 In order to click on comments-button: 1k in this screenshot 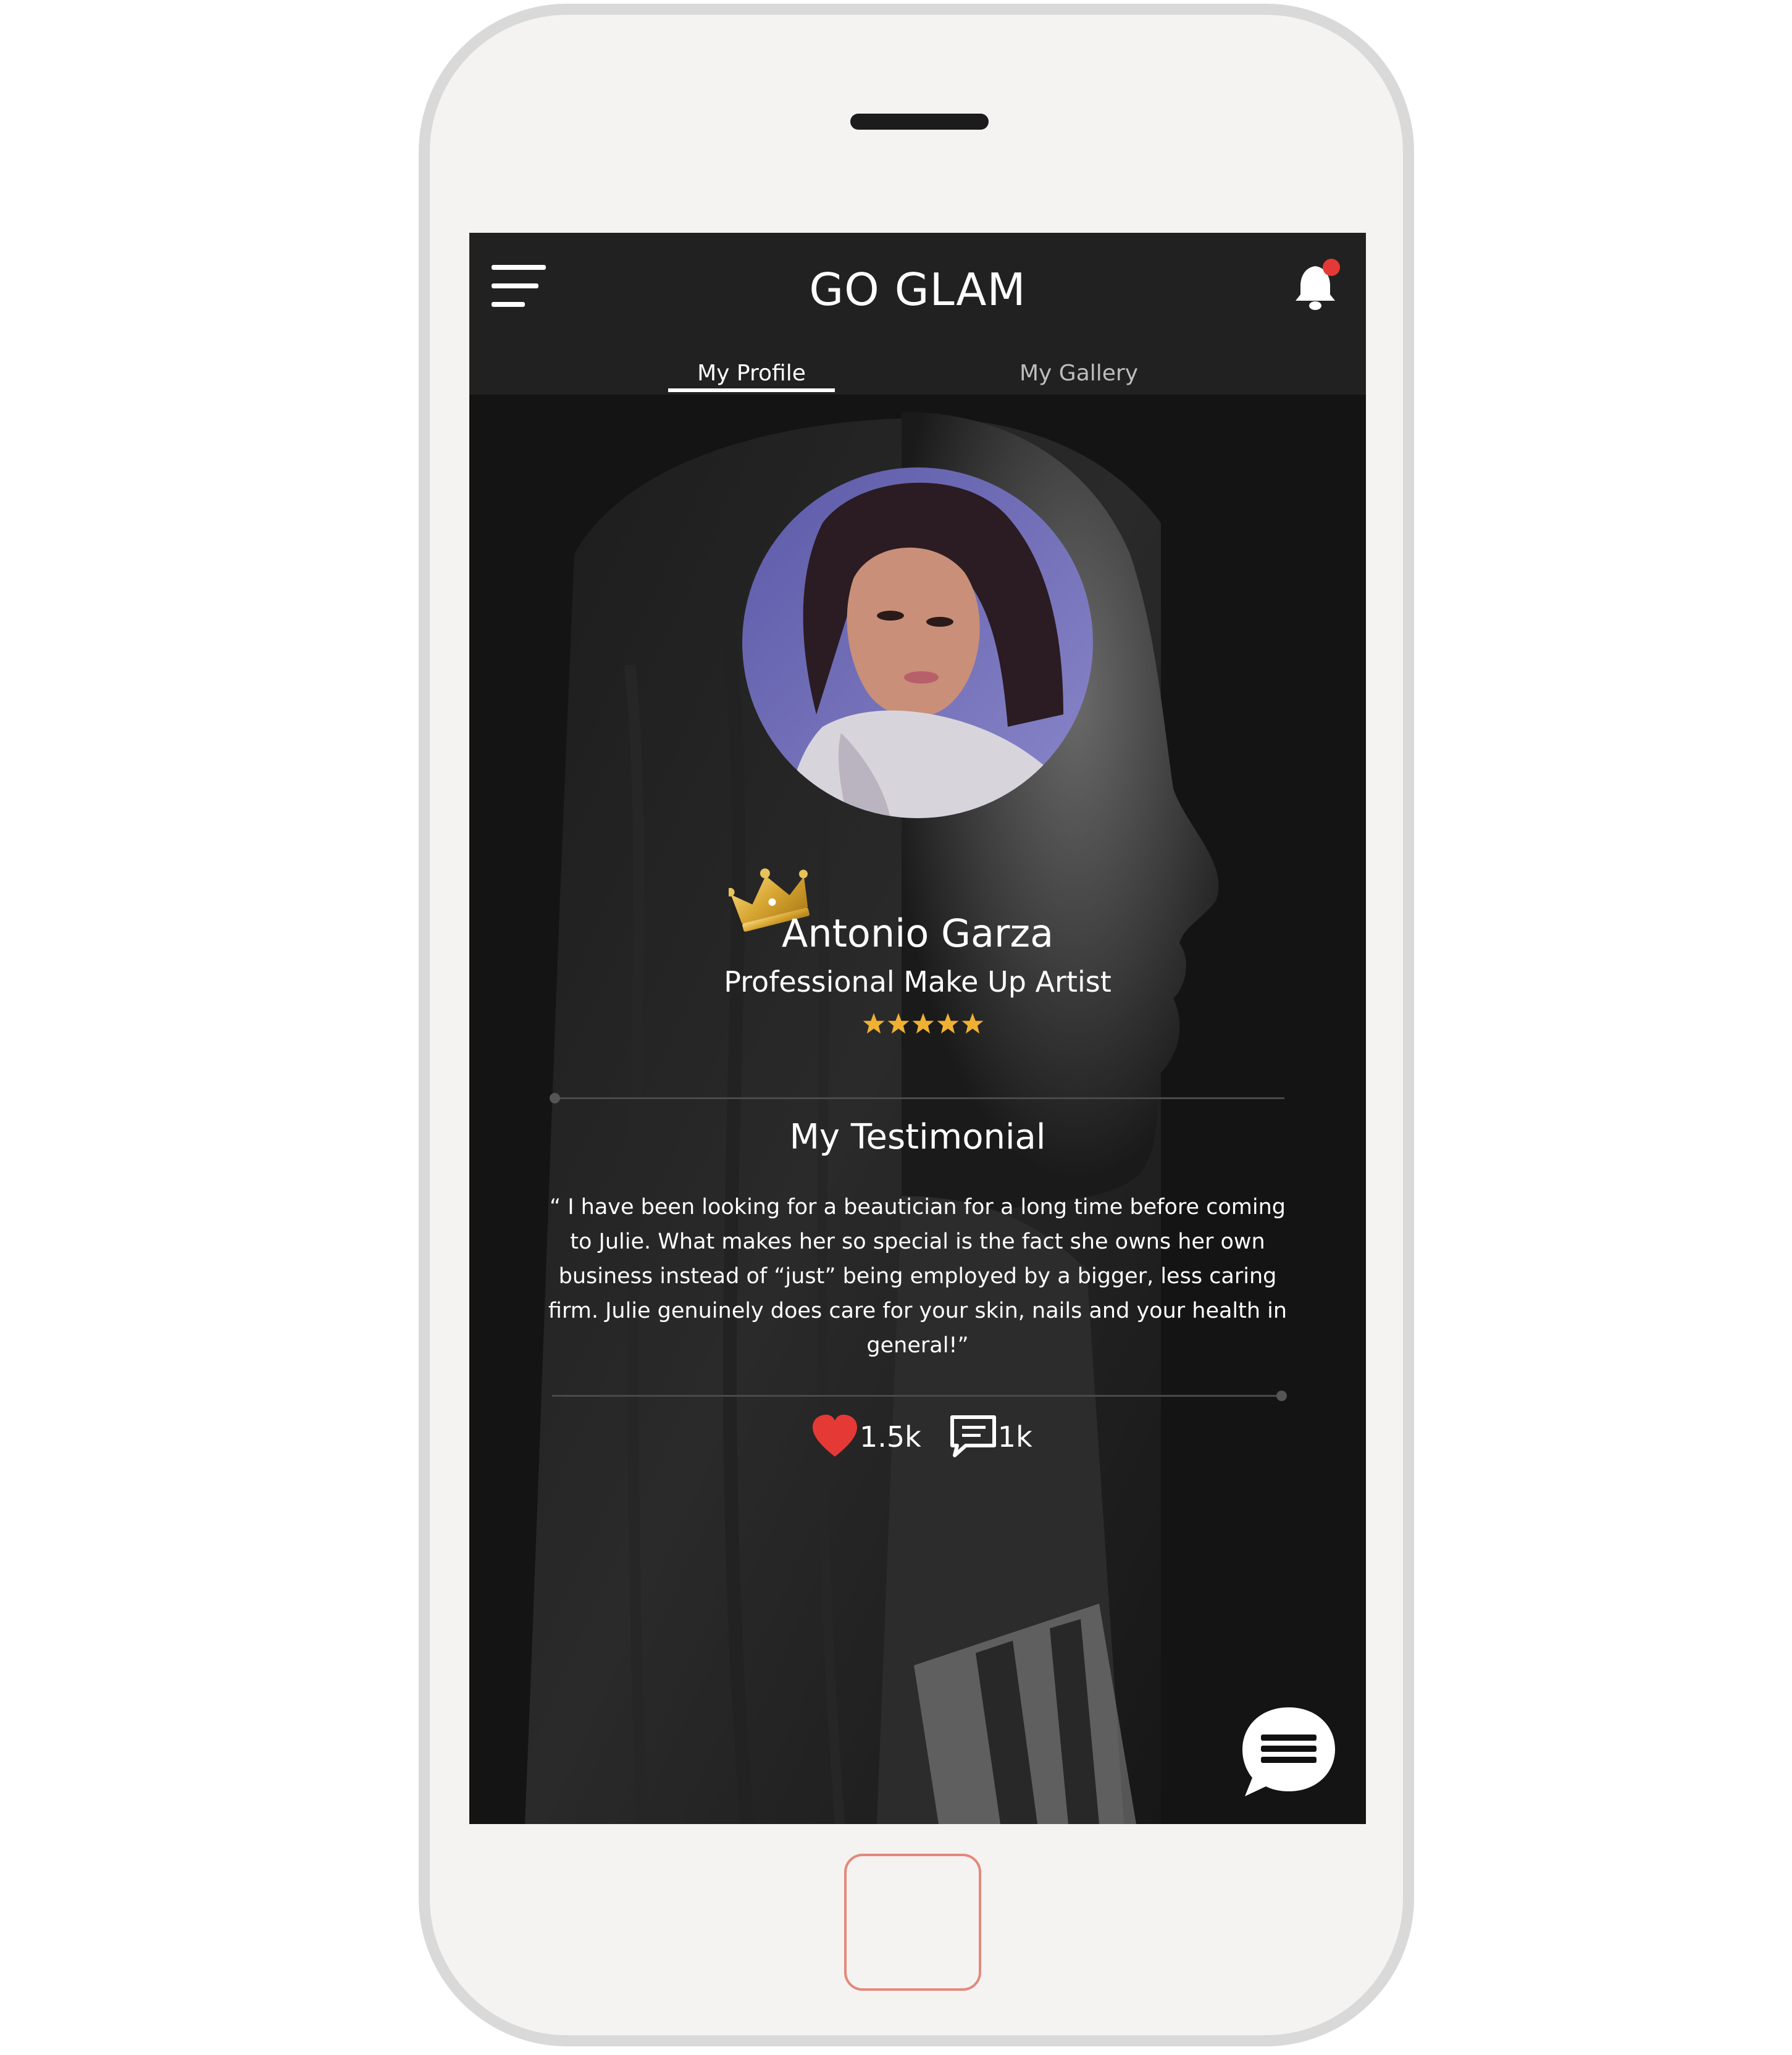, I will do `click(990, 1436)`.